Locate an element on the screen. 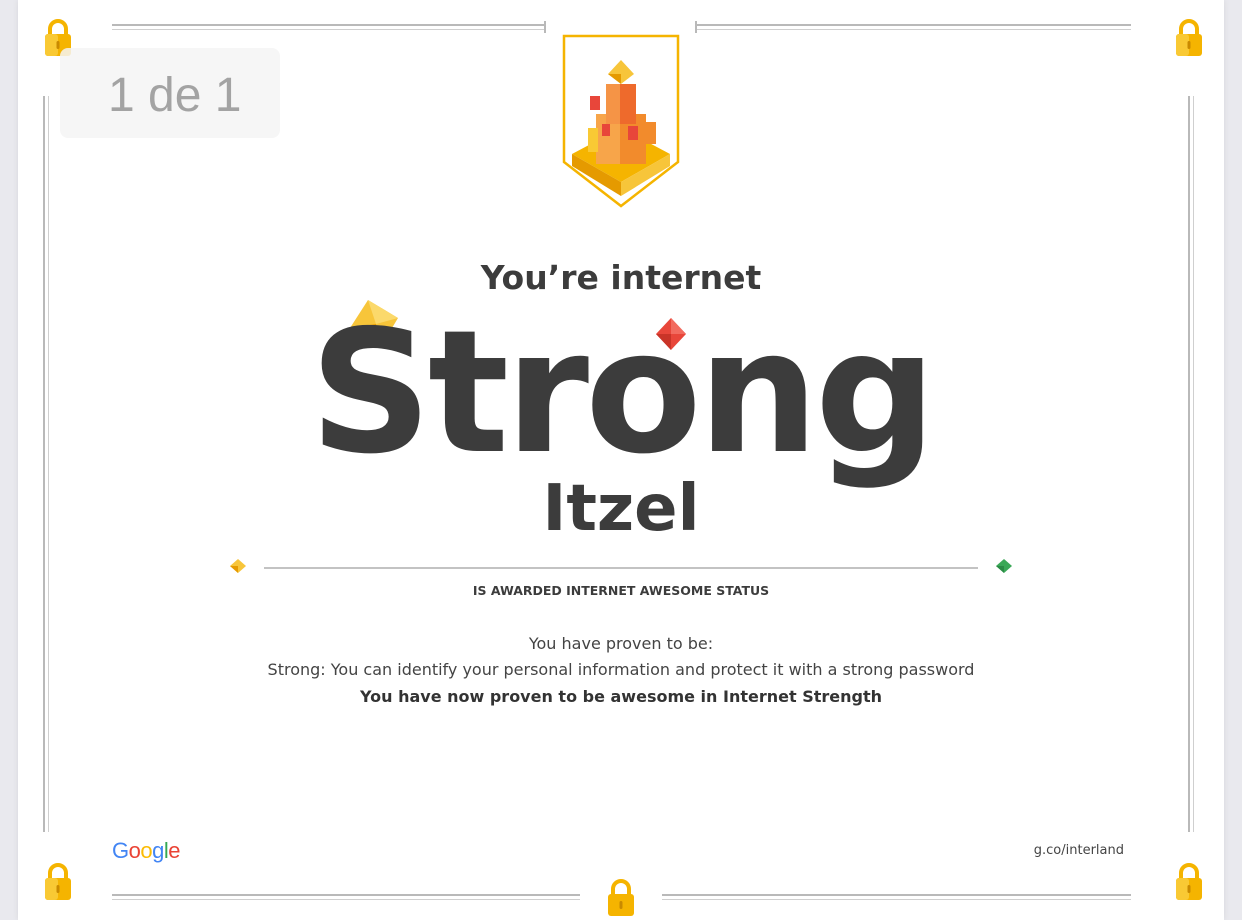 The width and height of the screenshot is (1242, 920). top-border-left is located at coordinates (328, 27).